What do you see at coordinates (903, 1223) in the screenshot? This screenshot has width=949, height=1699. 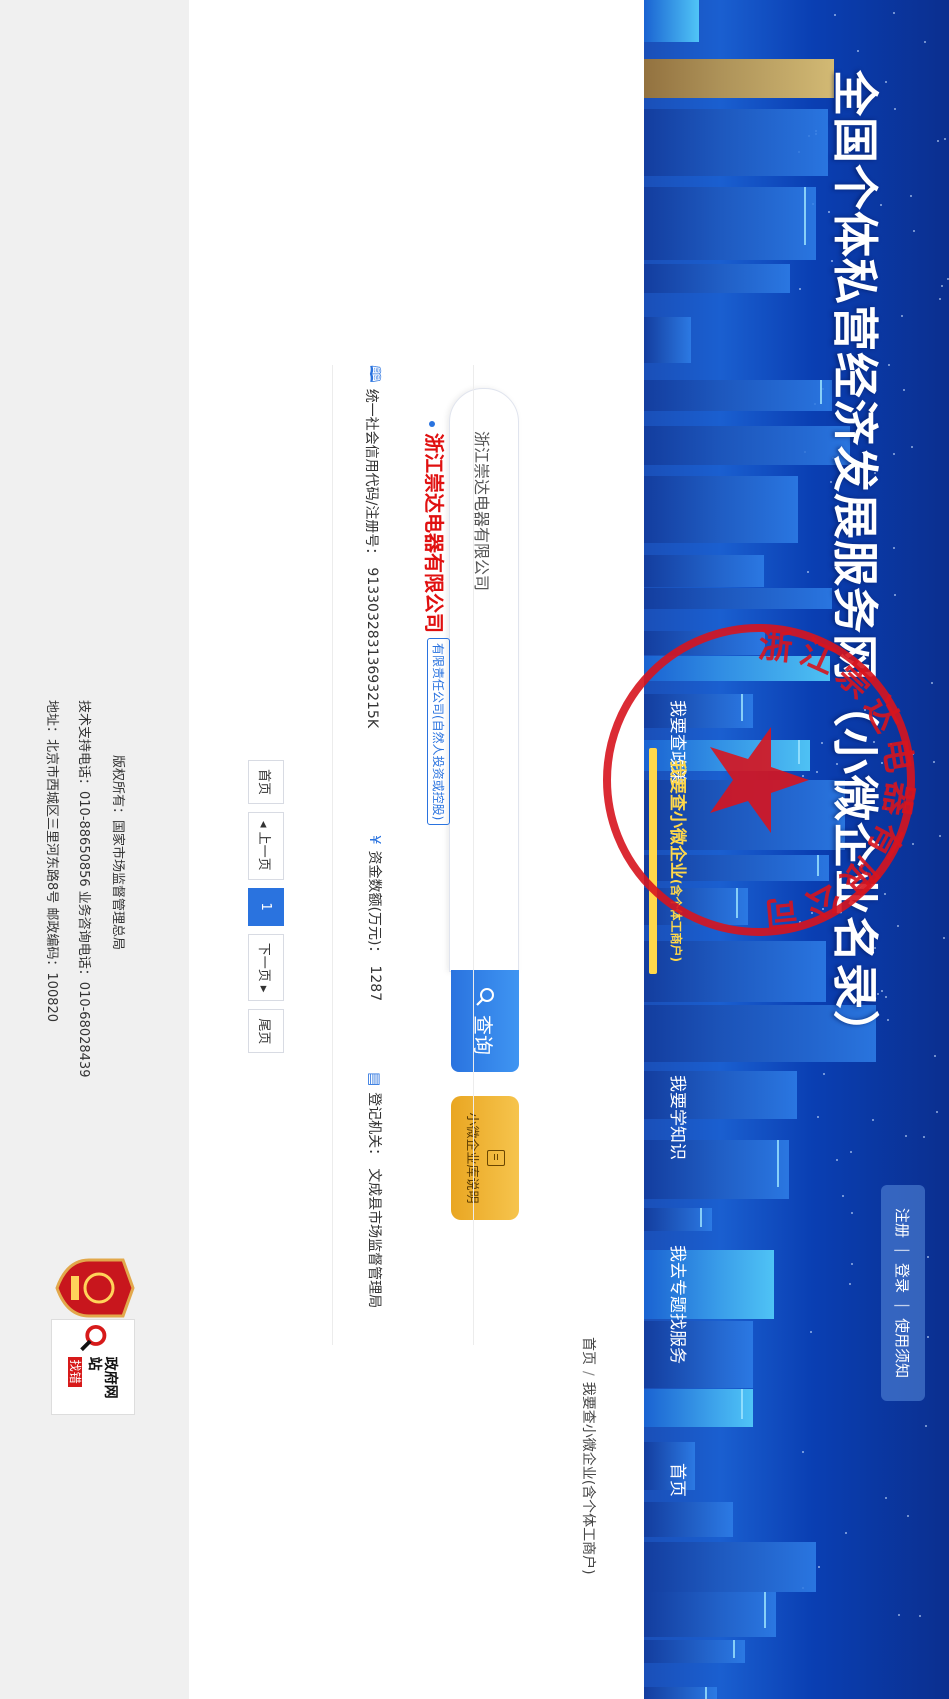 I see `register-link: 注册` at bounding box center [903, 1223].